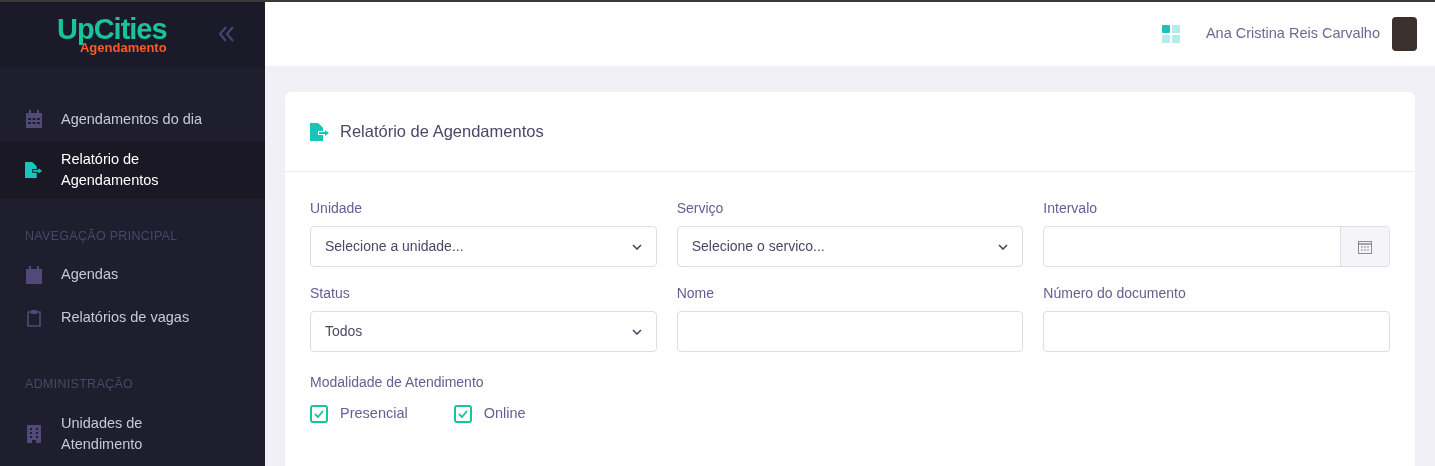 This screenshot has height=466, width=1435. What do you see at coordinates (1115, 293) in the screenshot?
I see `field-label: Número do documento` at bounding box center [1115, 293].